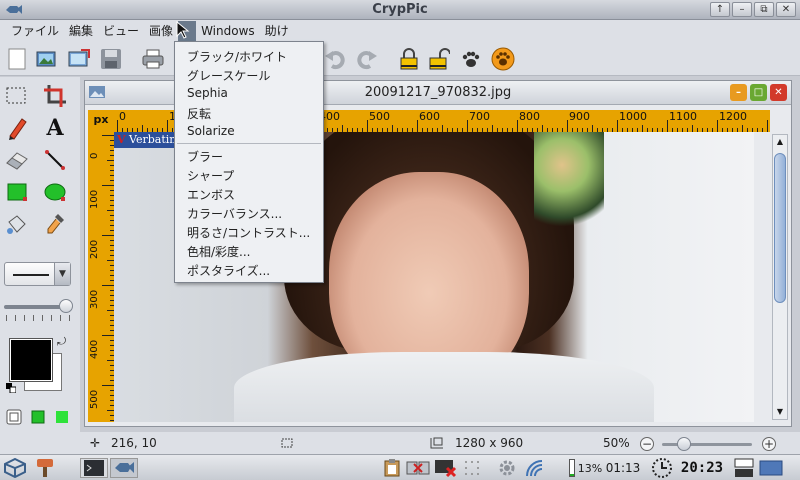 Image resolution: width=800 pixels, height=480 pixels. Describe the element at coordinates (409, 59) in the screenshot. I see `lock-icon` at that location.